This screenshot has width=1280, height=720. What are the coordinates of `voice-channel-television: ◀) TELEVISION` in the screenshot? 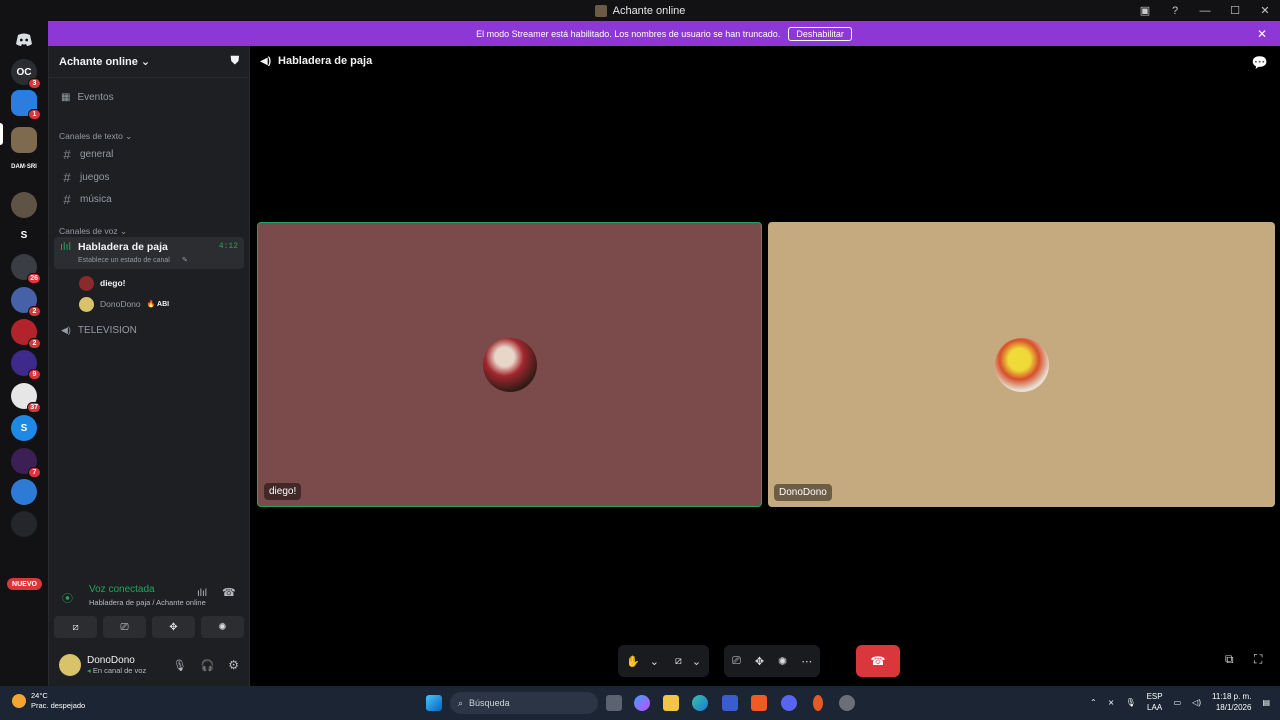 It's located at (149, 330).